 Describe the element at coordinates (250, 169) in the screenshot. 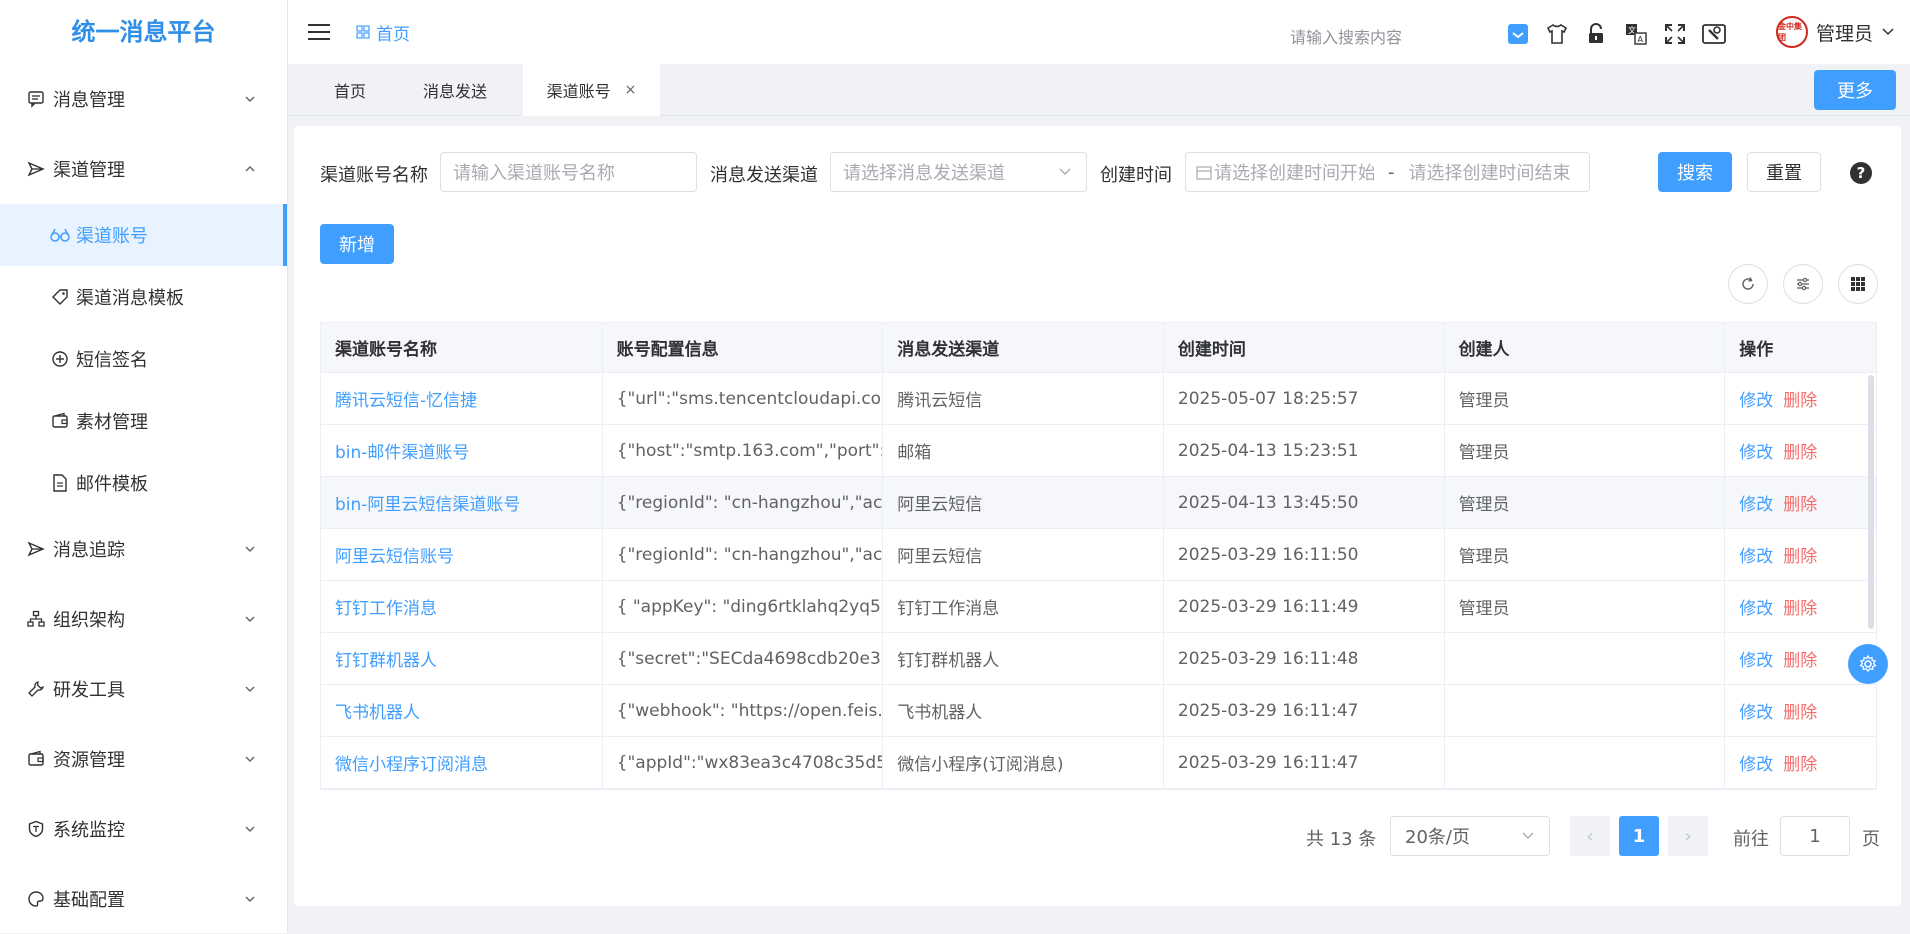

I see `chevron-up-icon` at that location.